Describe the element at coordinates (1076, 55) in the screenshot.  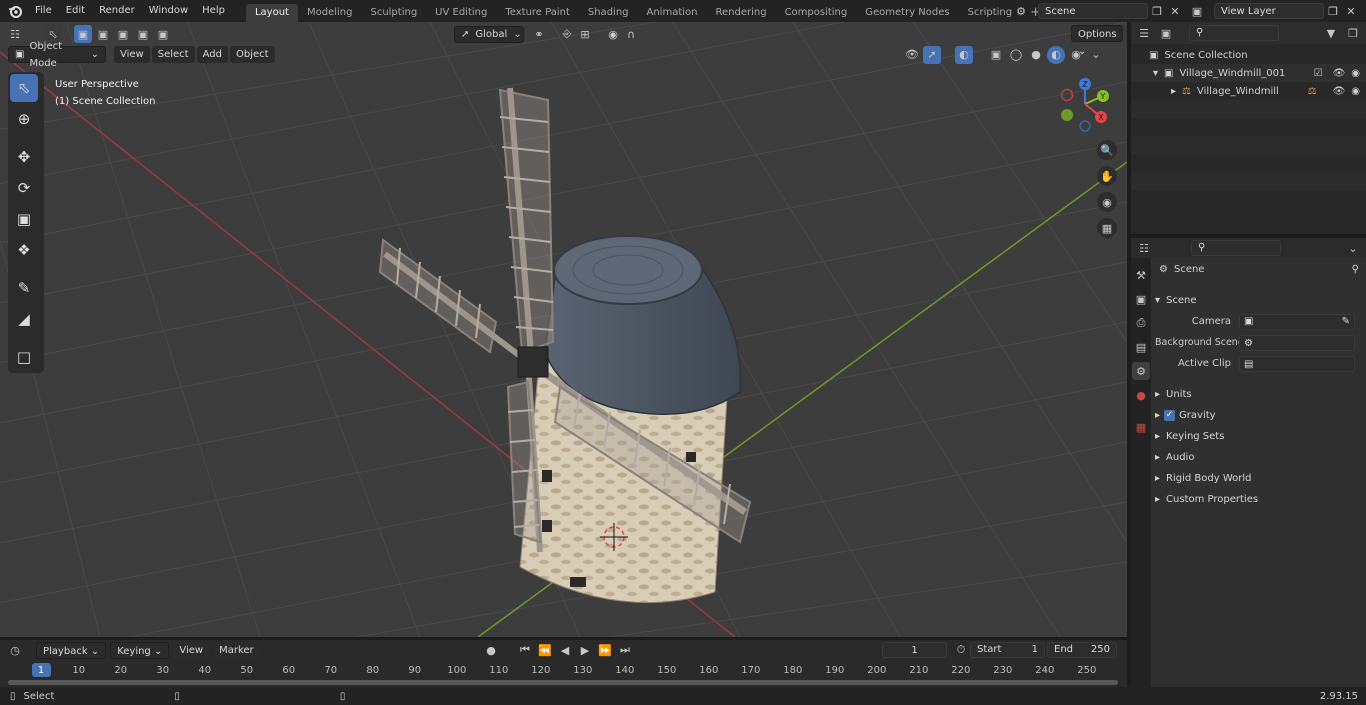
I see `shading-rendered-icon: ◉` at that location.